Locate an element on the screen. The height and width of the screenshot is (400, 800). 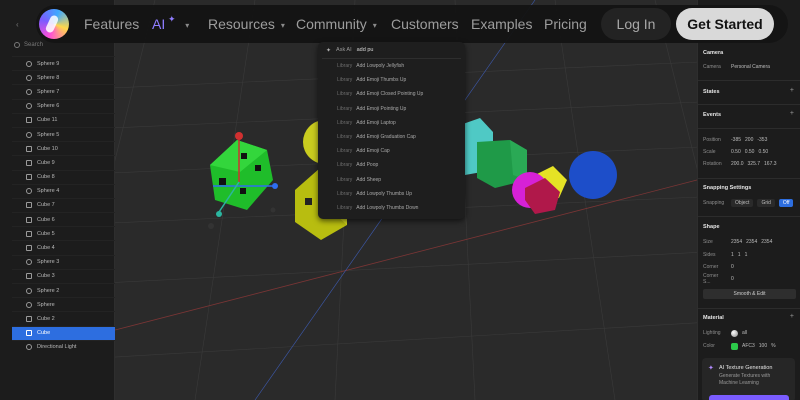
scale-x: 0.50 is located at coordinates (736, 152).